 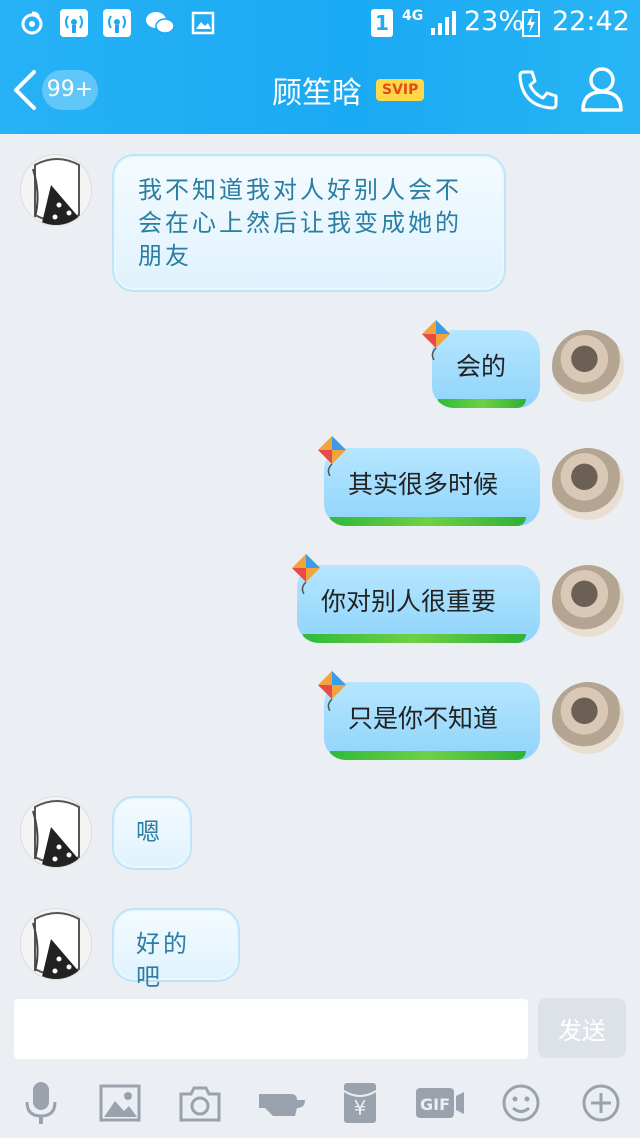 What do you see at coordinates (282, 1103) in the screenshot?
I see `hongbao-hand-icon` at bounding box center [282, 1103].